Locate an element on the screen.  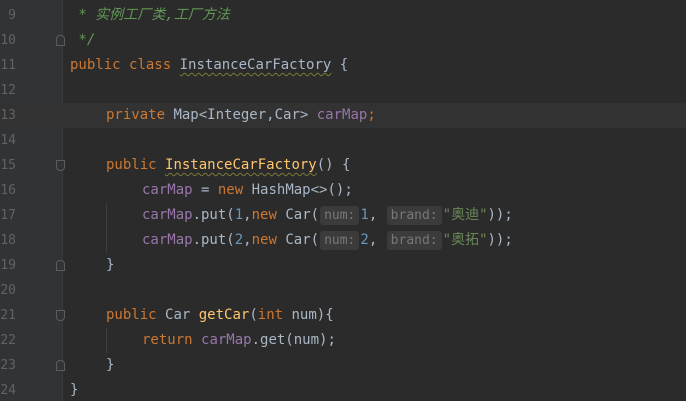
code-punctuation: ; is located at coordinates (371, 115).